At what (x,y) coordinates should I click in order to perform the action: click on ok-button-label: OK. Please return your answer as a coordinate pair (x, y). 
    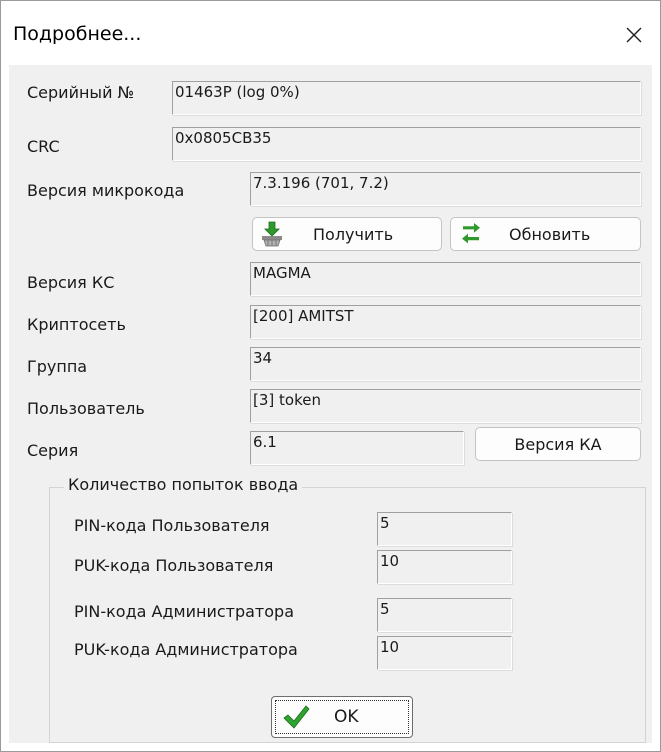
    Looking at the image, I should click on (346, 717).